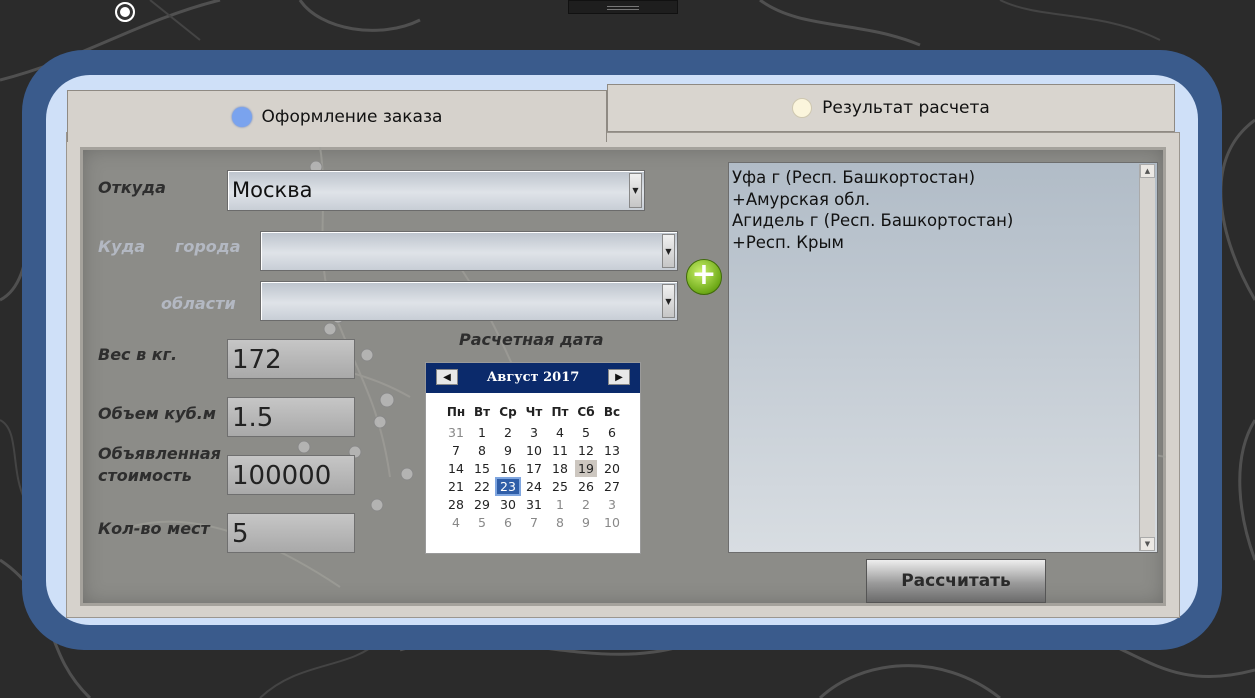 This screenshot has height=698, width=1255. I want to click on calculate-button: Рассчитать, so click(956, 581).